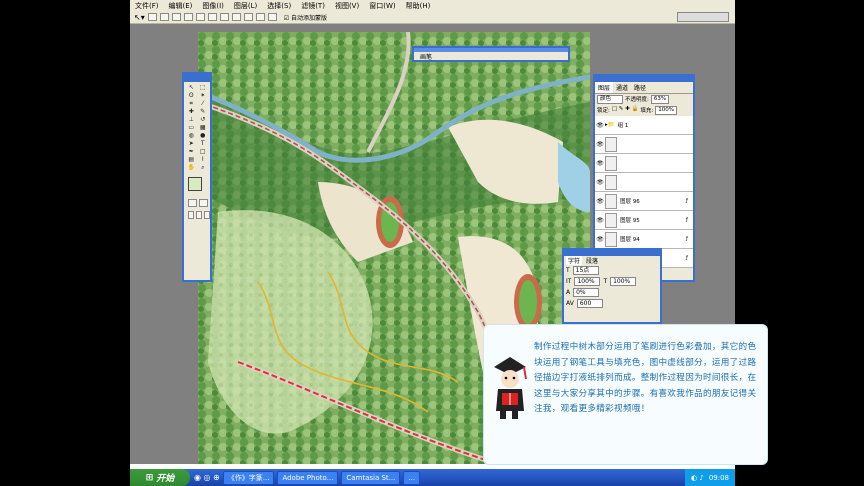  Describe the element at coordinates (305, 17) in the screenshot. I see `auto-mask-checkbox: ☑ 自动添加蒙版` at that location.